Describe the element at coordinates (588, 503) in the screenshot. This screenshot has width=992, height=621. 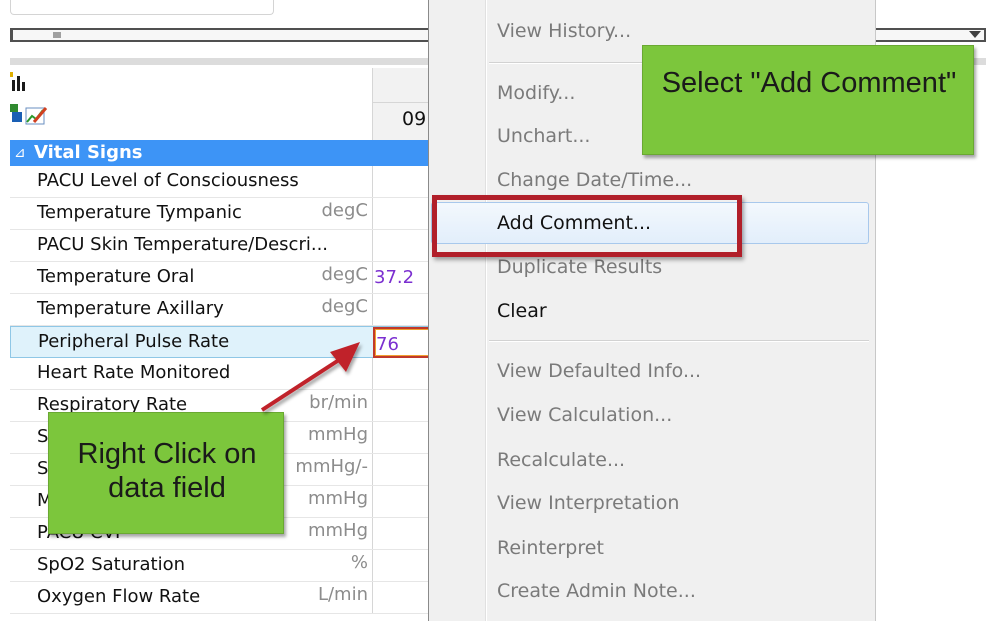
I see `menu-item-view-interpretation: View Interpretation` at that location.